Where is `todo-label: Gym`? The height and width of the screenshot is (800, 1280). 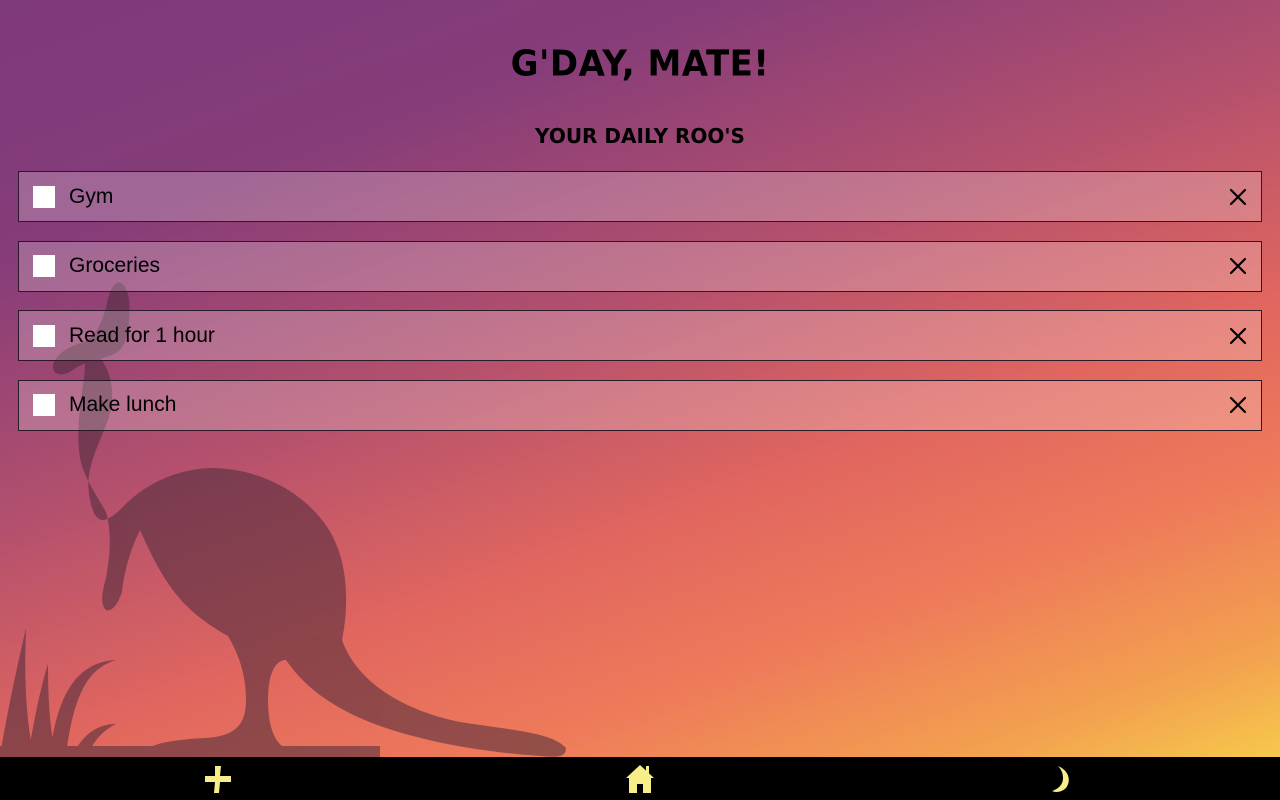
todo-label: Gym is located at coordinates (91, 196).